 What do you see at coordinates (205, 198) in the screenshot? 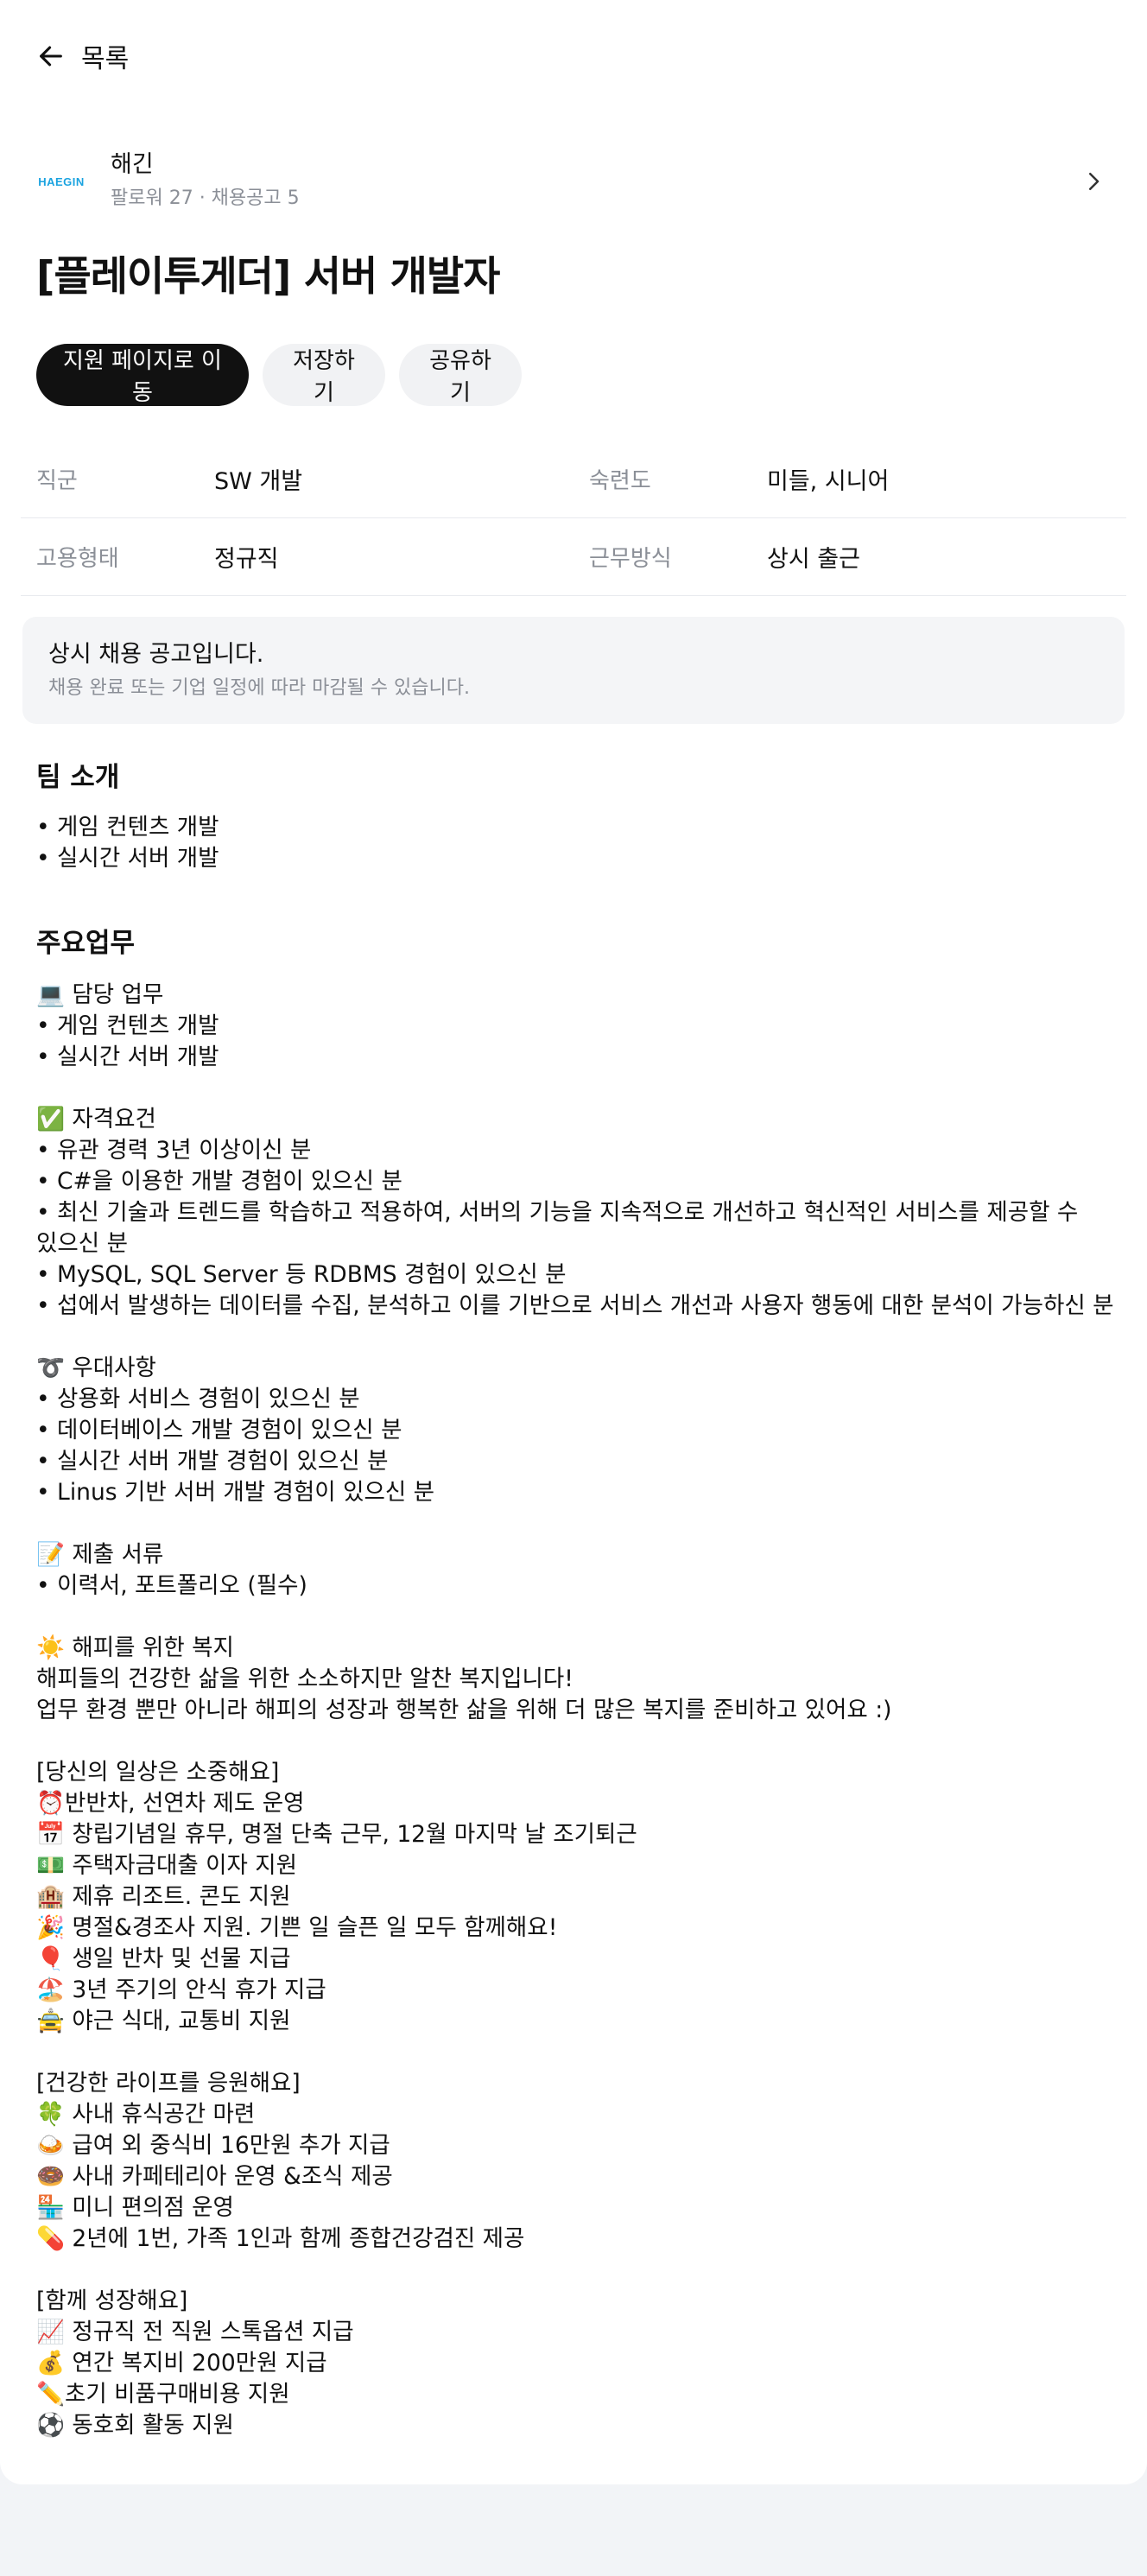
I see `company-meta: 팔로워 27 · 채용공고 5` at bounding box center [205, 198].